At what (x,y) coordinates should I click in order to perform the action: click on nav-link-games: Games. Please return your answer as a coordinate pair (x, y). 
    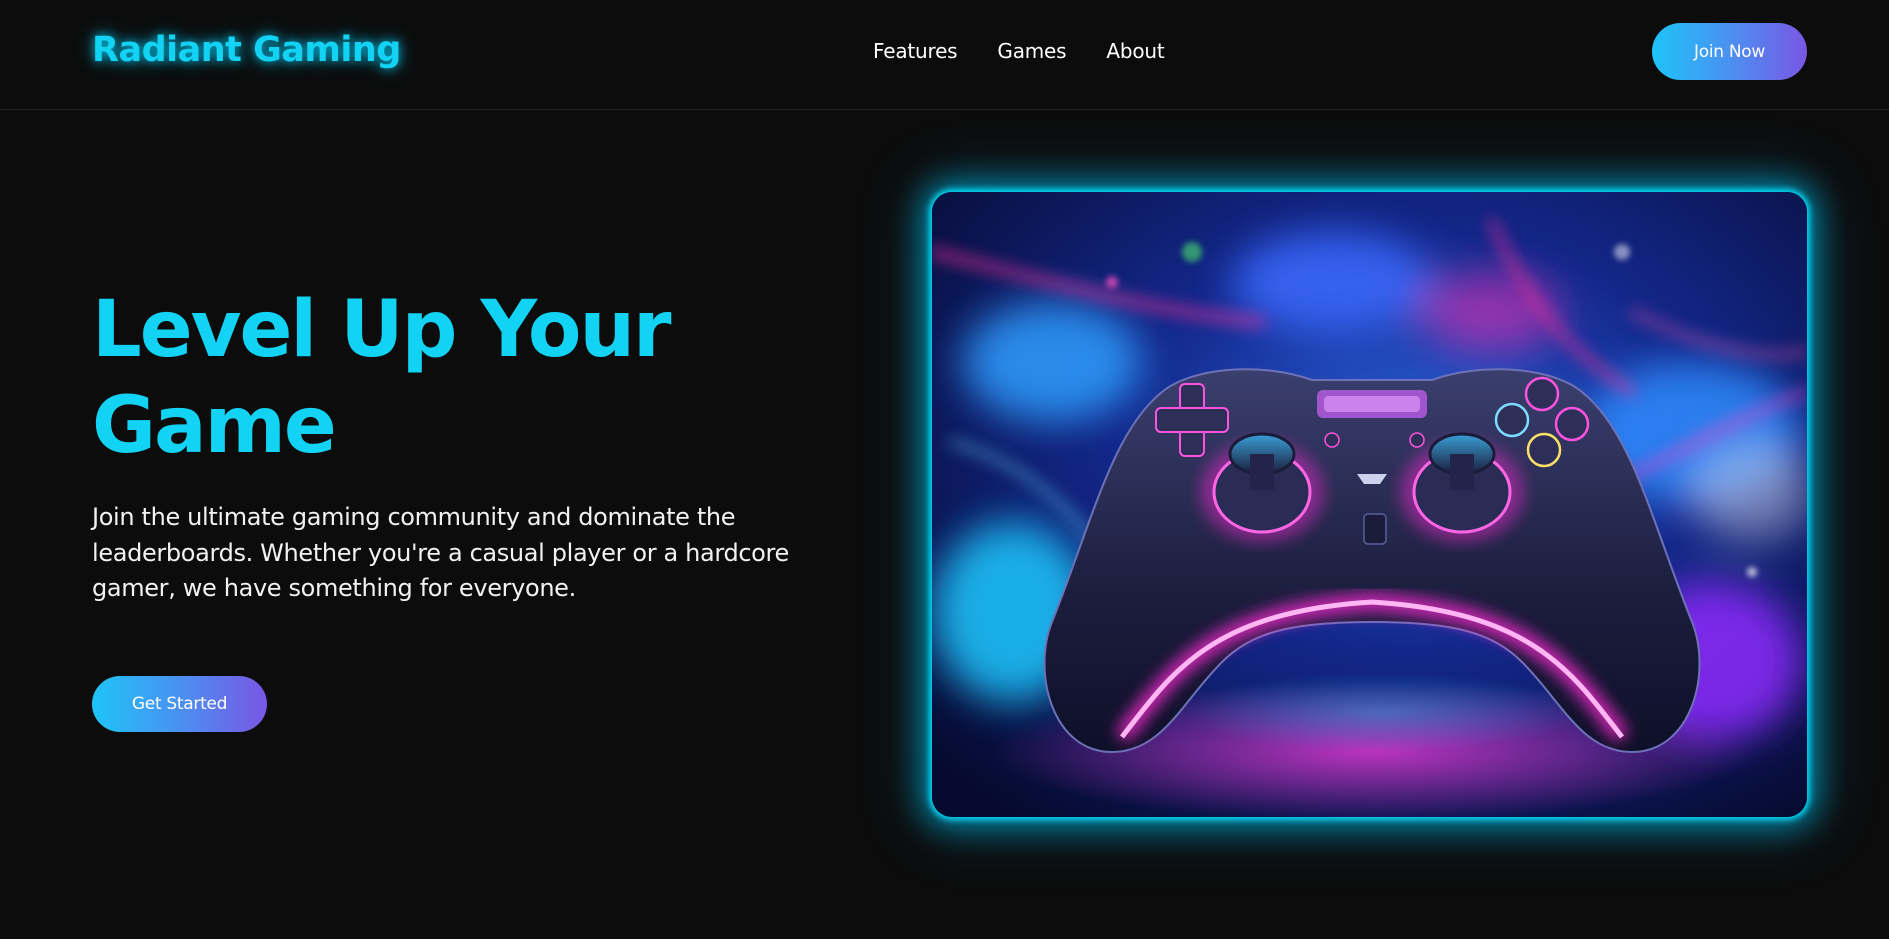
    Looking at the image, I should click on (1031, 51).